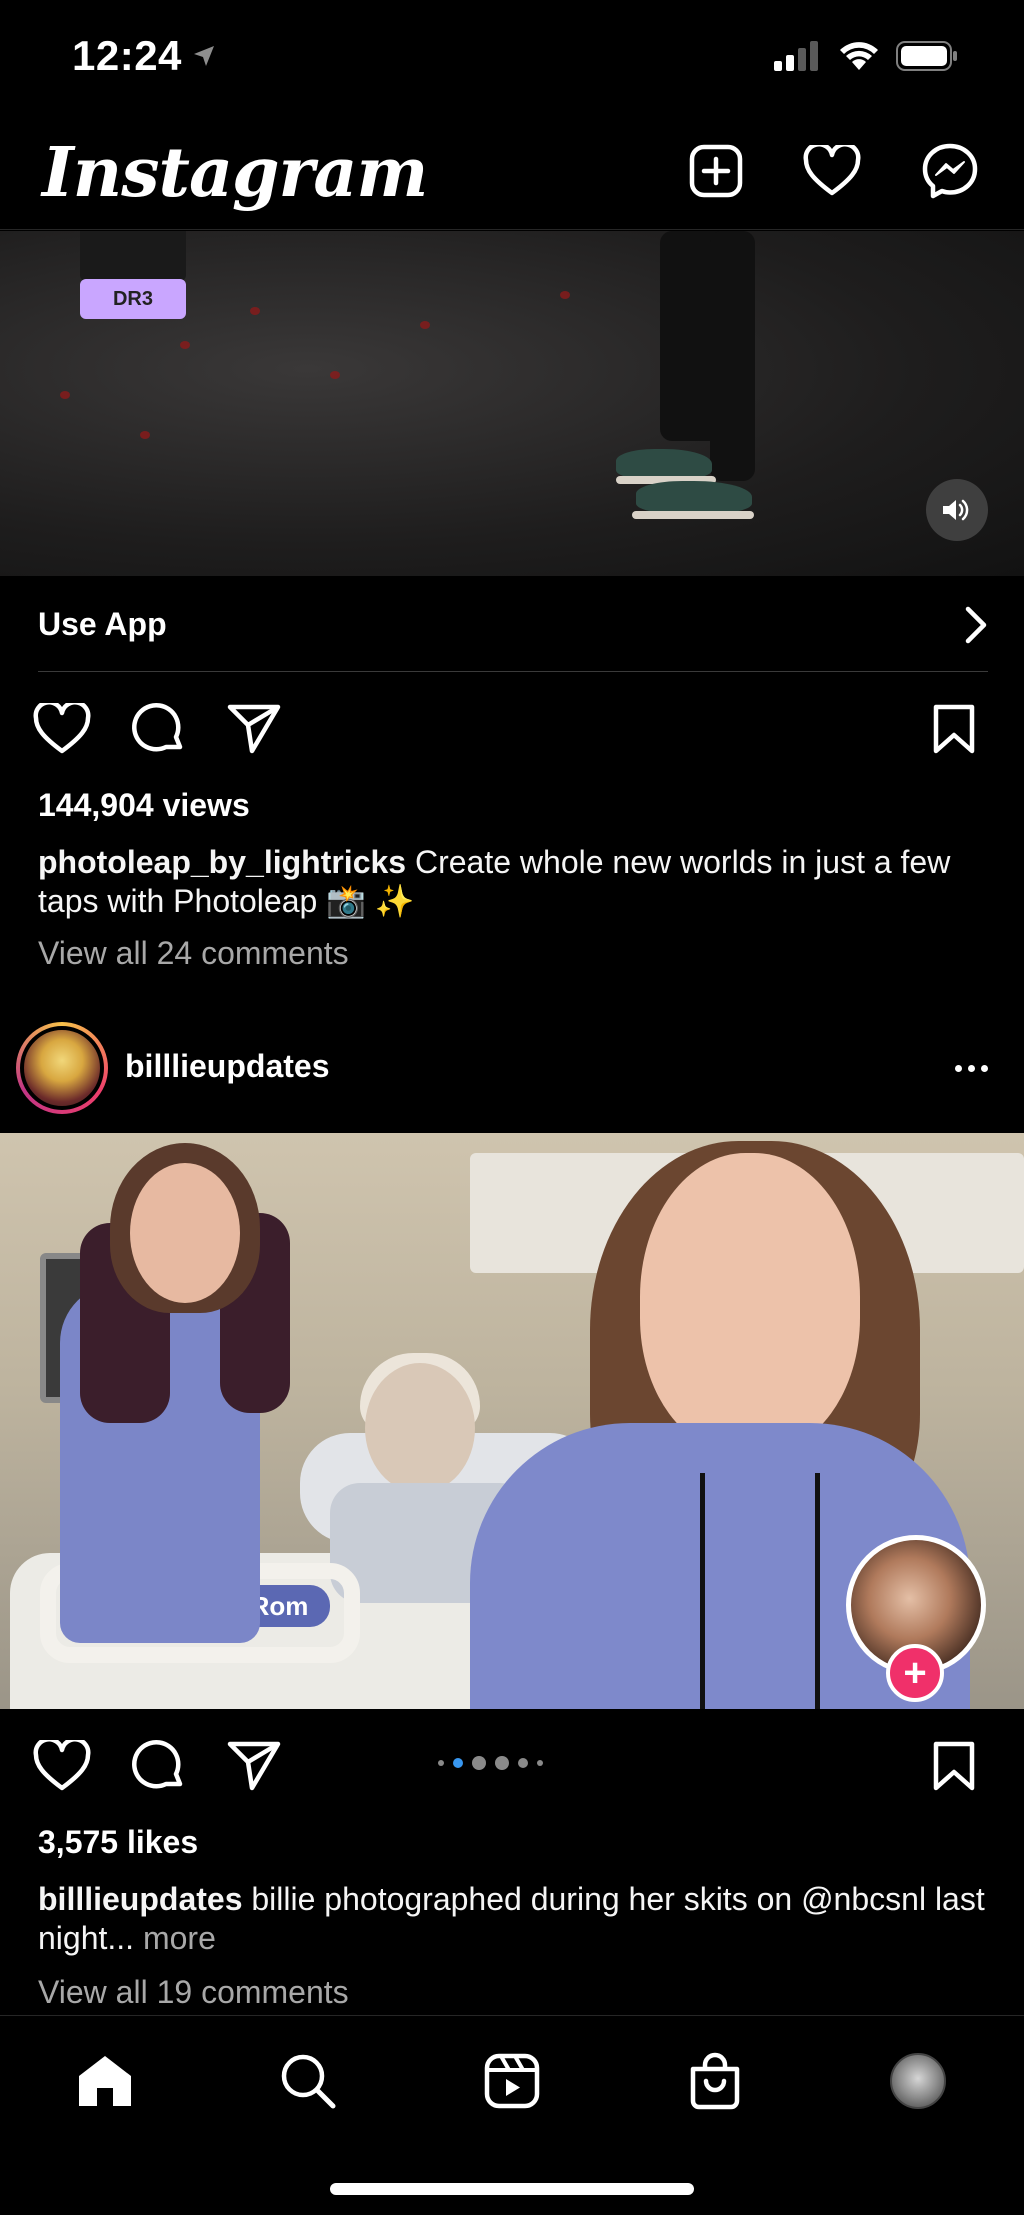 Image resolution: width=1024 pixels, height=2215 pixels. Describe the element at coordinates (222, 862) in the screenshot. I see `caption-username: photoleap_by_lightricks` at that location.